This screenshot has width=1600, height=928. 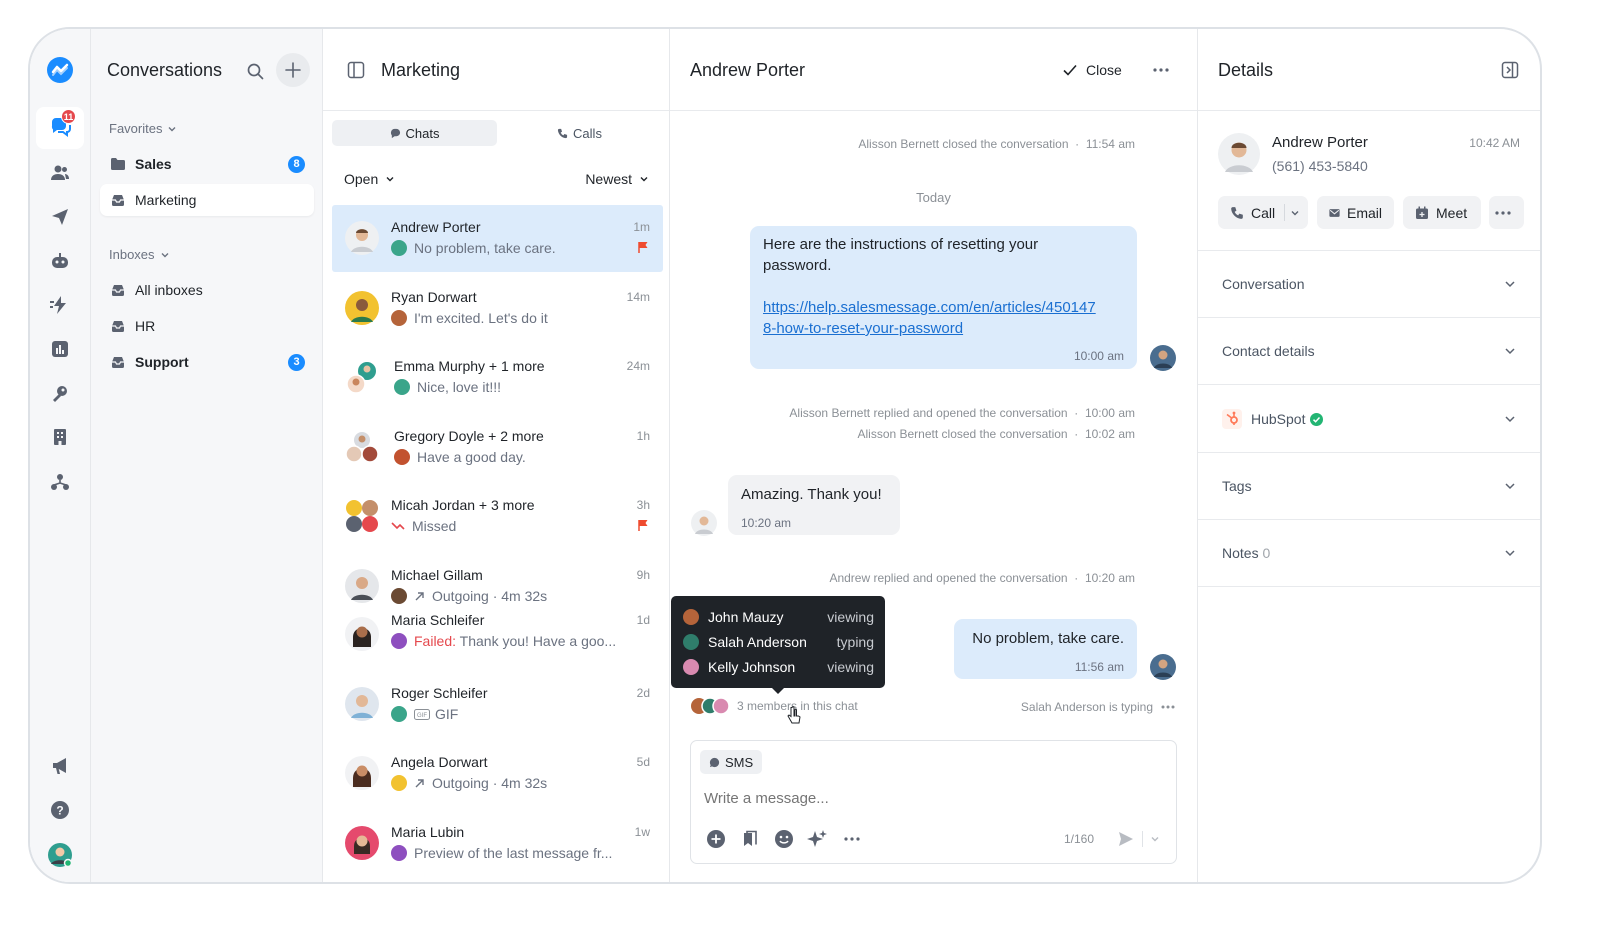 I want to click on reports-icon, so click(x=60, y=349).